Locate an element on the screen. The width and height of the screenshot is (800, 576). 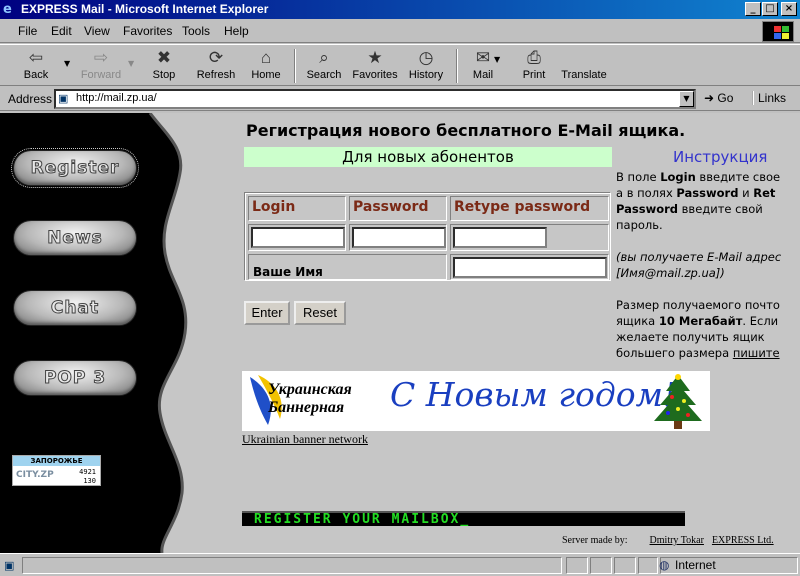
history-button: ◷ History is located at coordinates (426, 66).